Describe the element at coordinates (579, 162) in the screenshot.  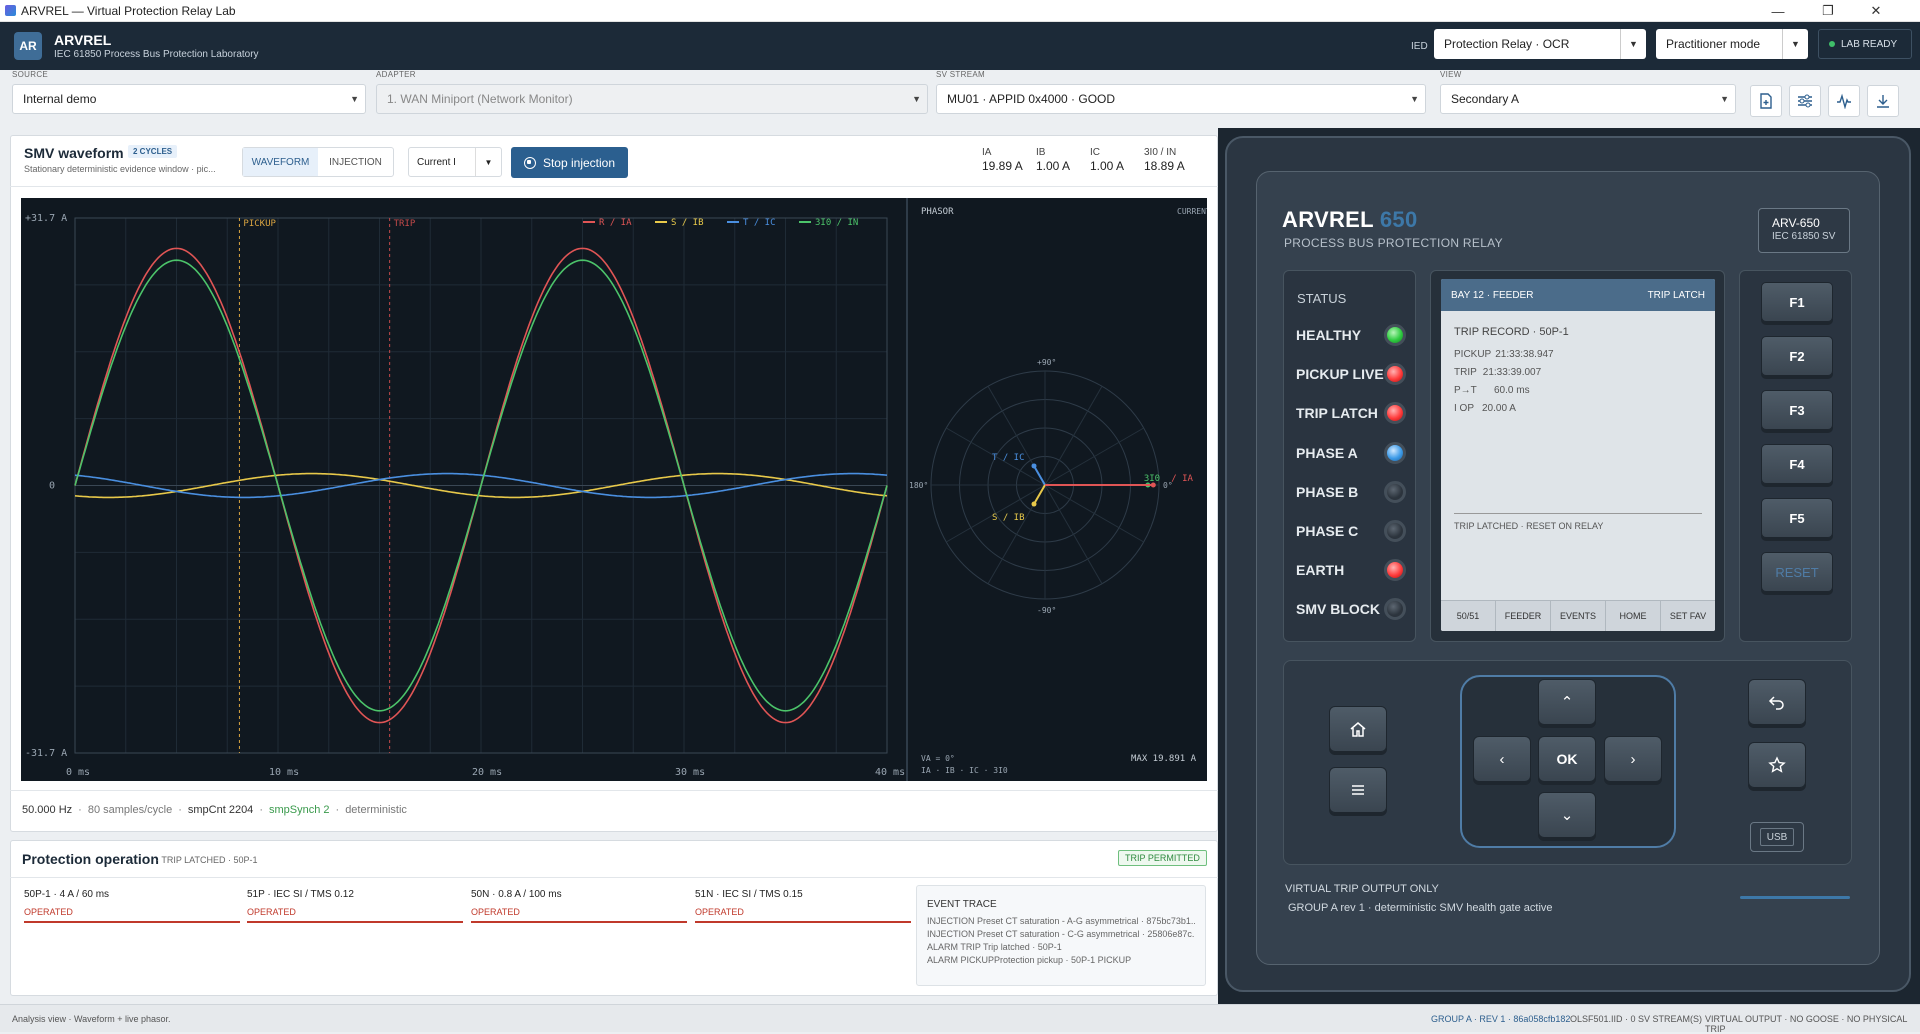
I see `stop-injection-label: Stop injection` at that location.